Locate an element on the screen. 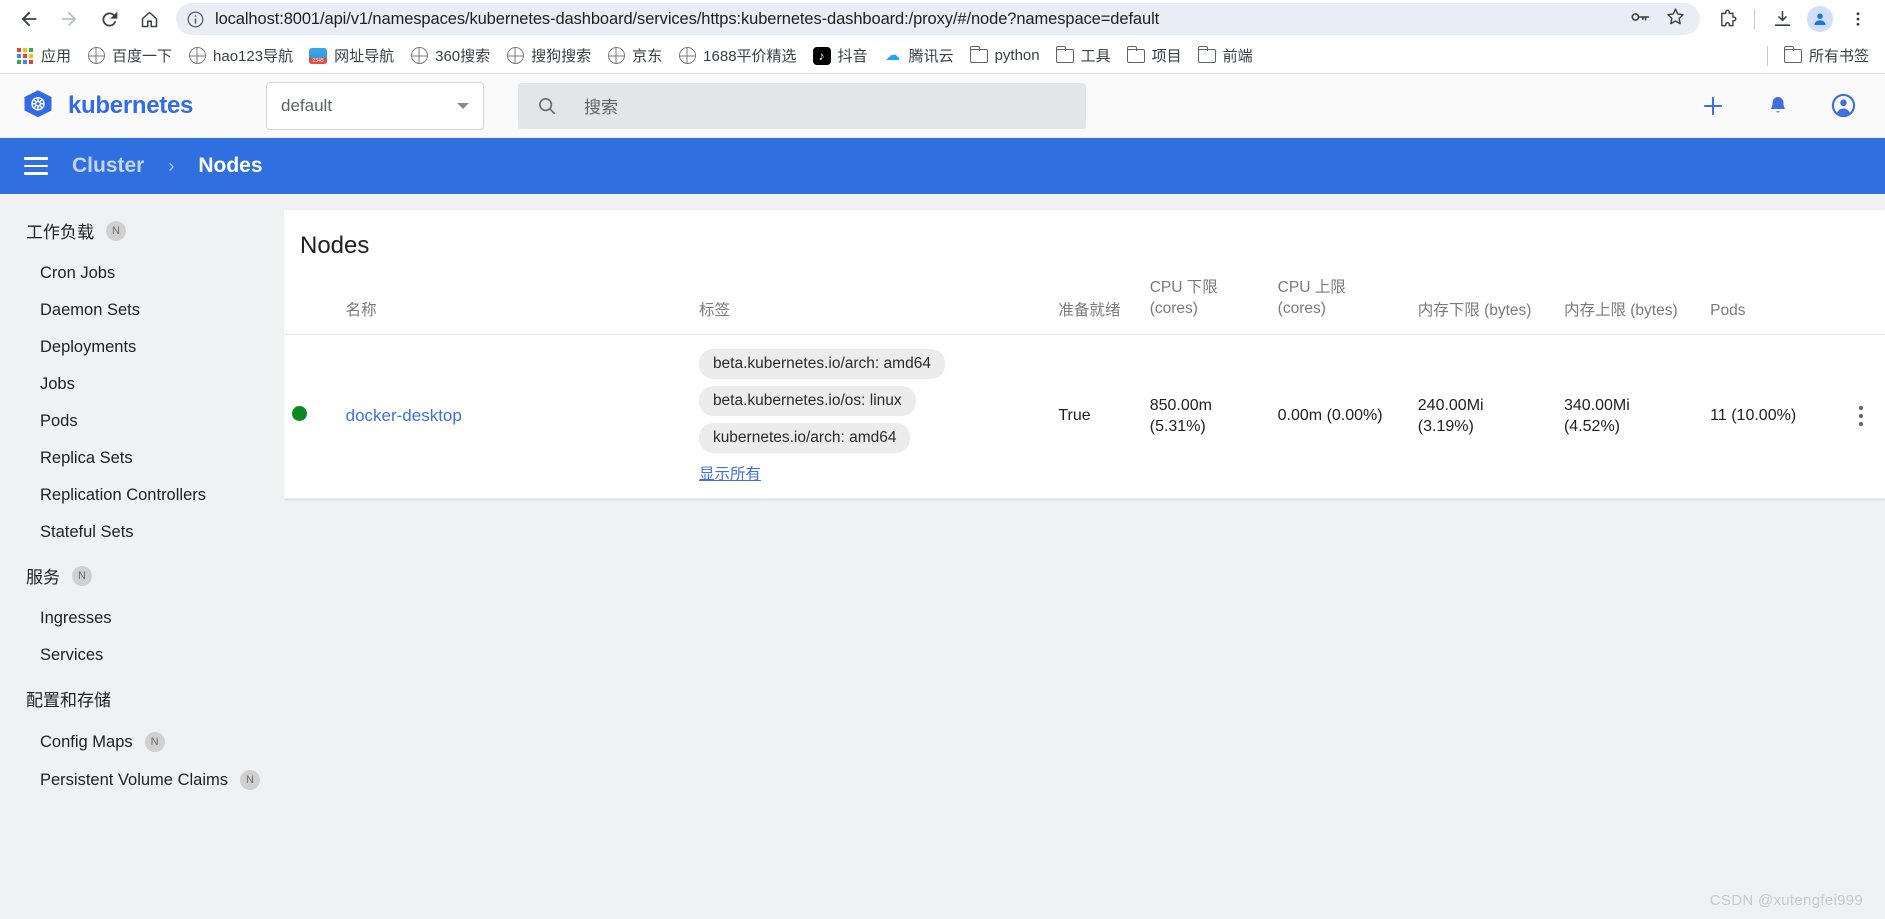 The image size is (1885, 919). browser-menu-icon is located at coordinates (1858, 19).